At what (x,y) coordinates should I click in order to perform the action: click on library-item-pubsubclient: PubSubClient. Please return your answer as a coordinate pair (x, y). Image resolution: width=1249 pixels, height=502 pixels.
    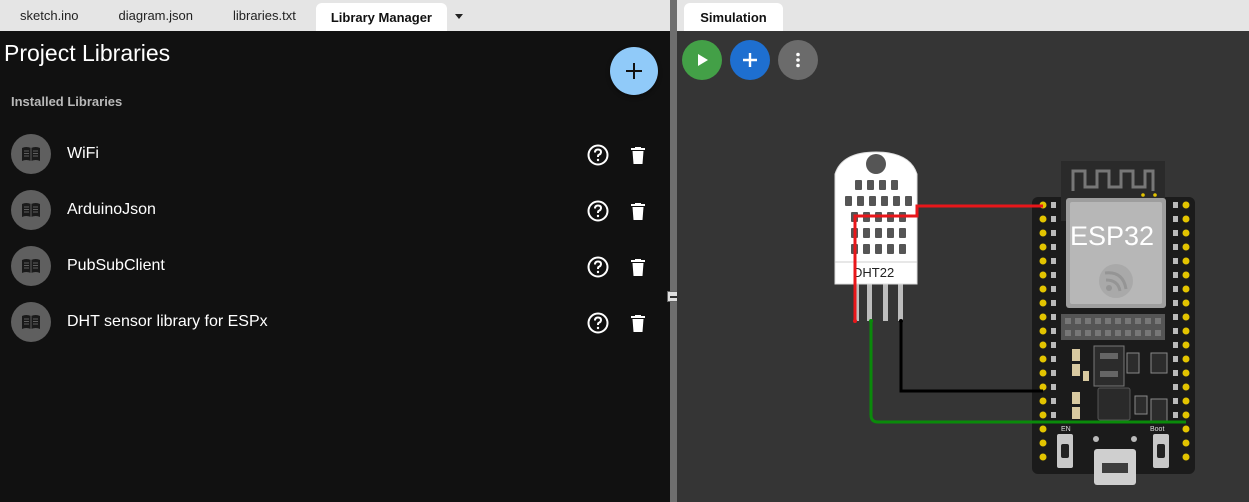
    Looking at the image, I should click on (335, 266).